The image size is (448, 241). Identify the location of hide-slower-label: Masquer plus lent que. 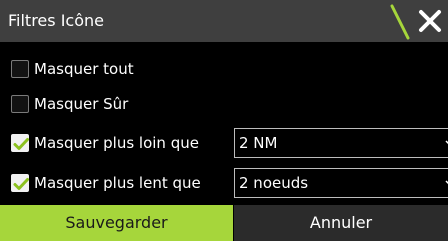
(117, 183).